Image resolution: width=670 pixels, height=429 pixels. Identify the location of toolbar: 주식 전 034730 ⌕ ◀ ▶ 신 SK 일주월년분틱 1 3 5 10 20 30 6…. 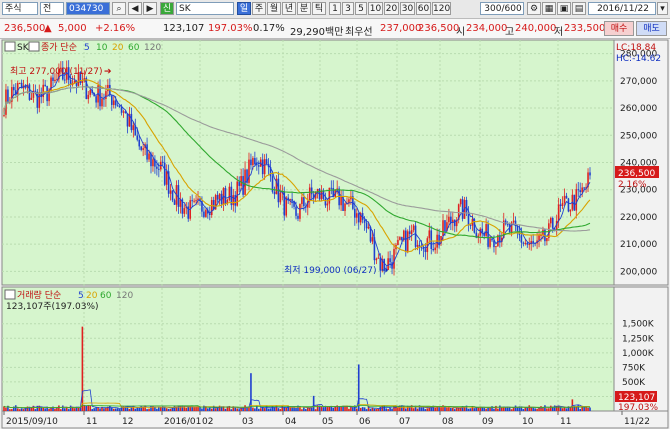
(335, 9).